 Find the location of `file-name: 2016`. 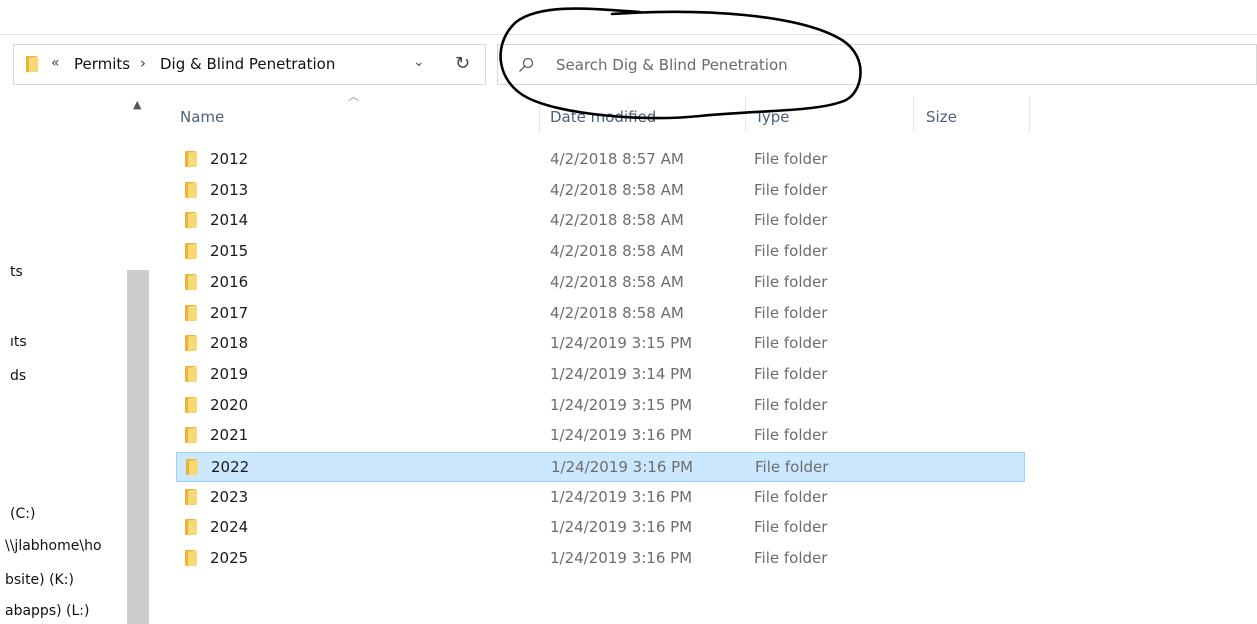

file-name: 2016 is located at coordinates (229, 281).